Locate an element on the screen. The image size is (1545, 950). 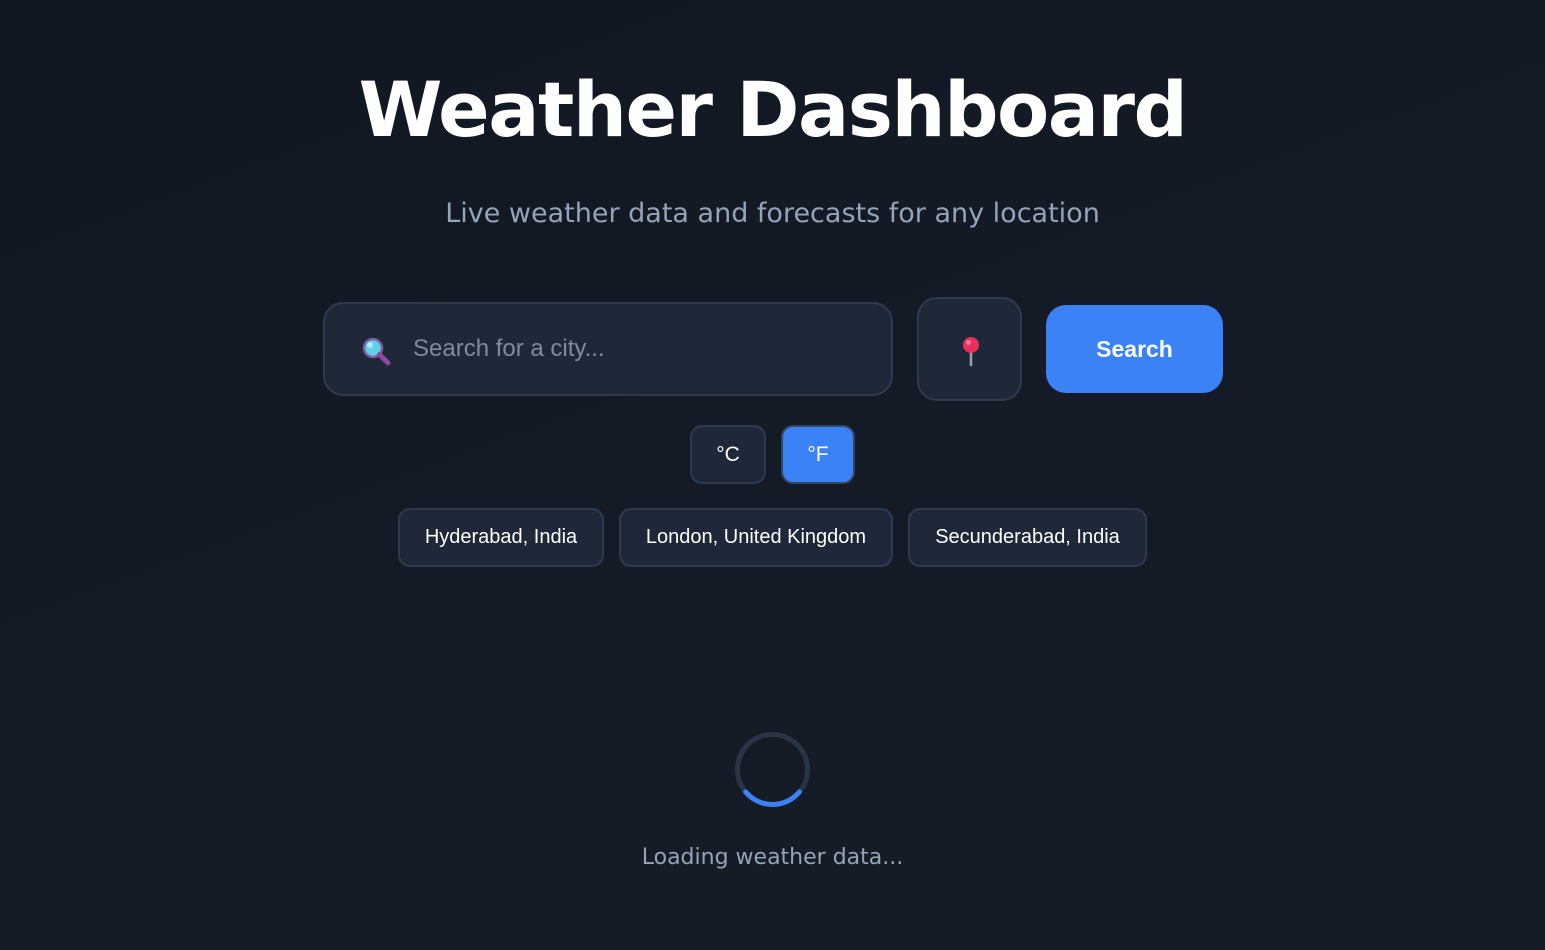
search-icon is located at coordinates (376, 351).